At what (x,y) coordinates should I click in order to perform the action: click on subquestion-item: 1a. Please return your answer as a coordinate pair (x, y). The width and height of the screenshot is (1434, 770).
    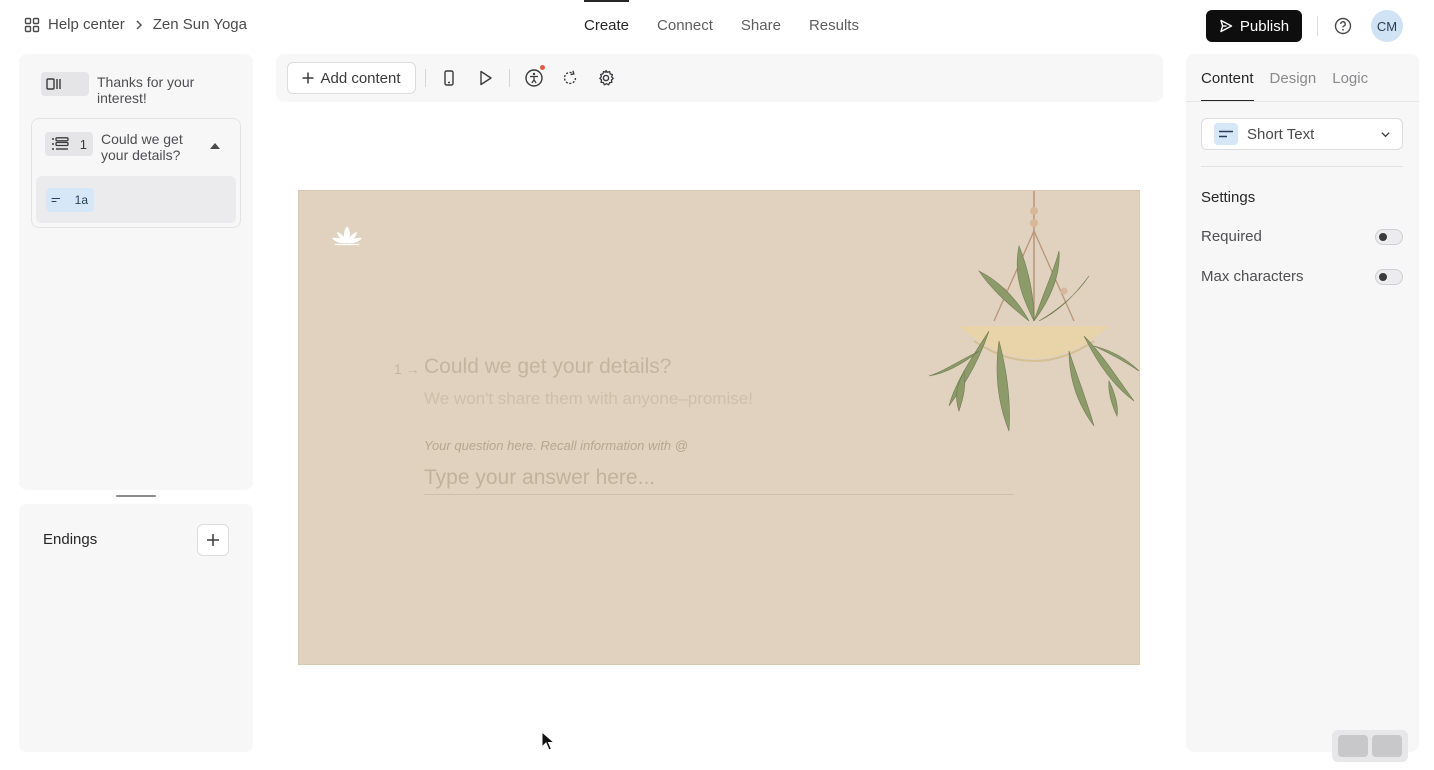
    Looking at the image, I should click on (136, 199).